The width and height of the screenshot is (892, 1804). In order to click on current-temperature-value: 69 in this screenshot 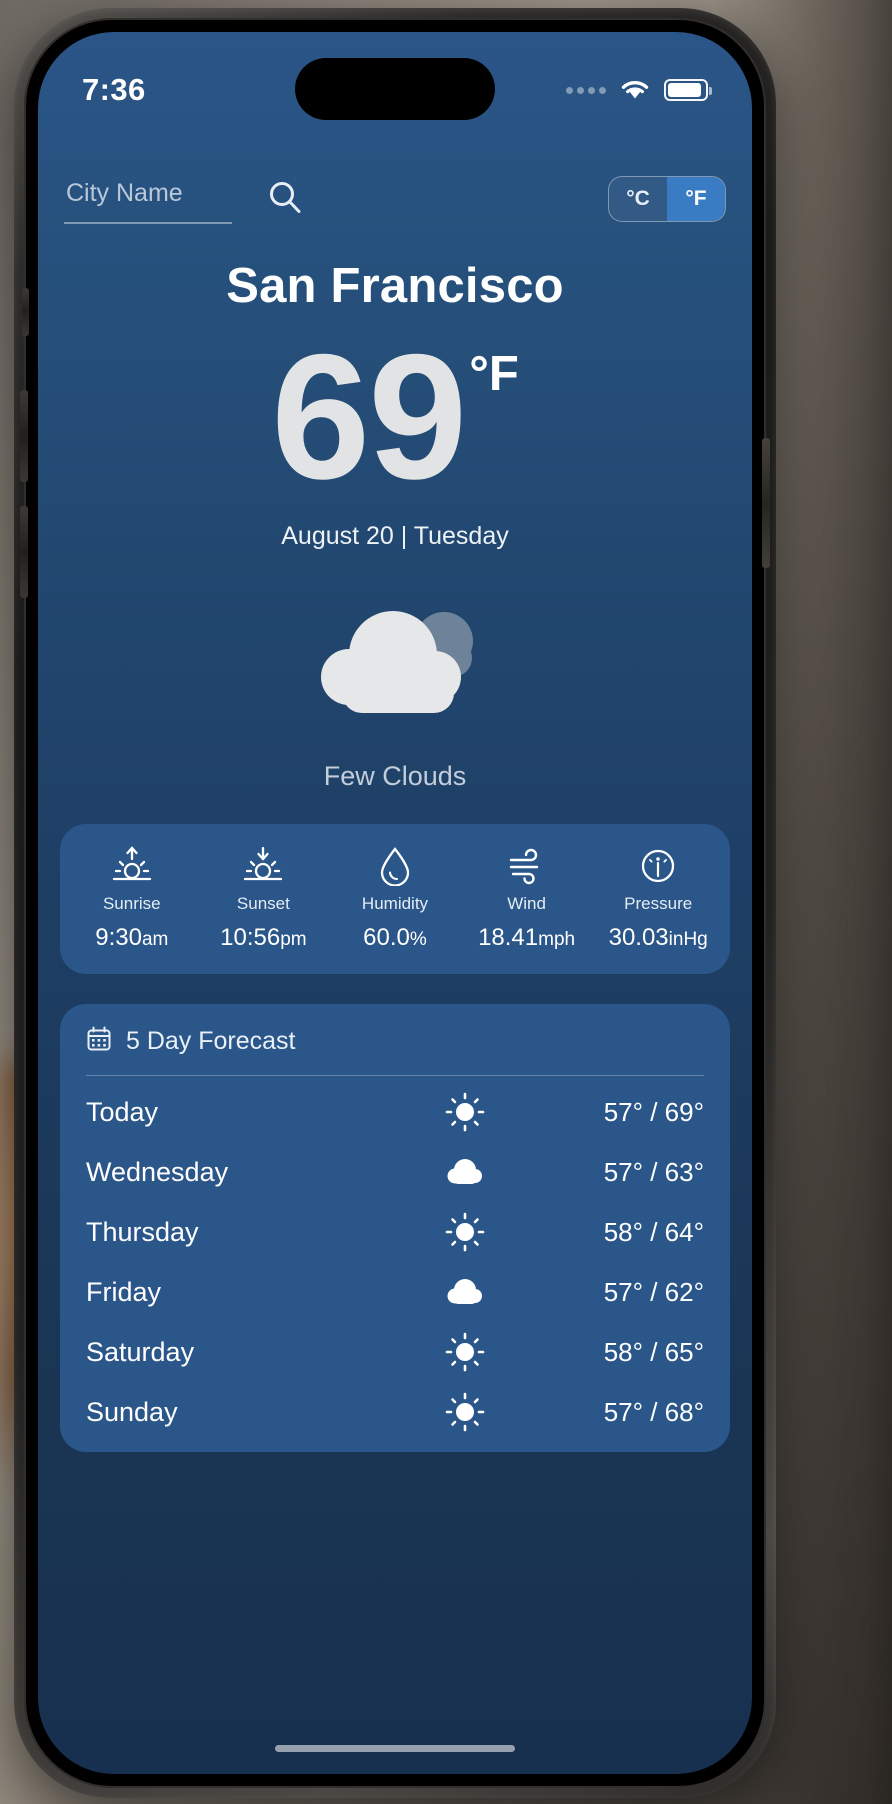, I will do `click(369, 416)`.